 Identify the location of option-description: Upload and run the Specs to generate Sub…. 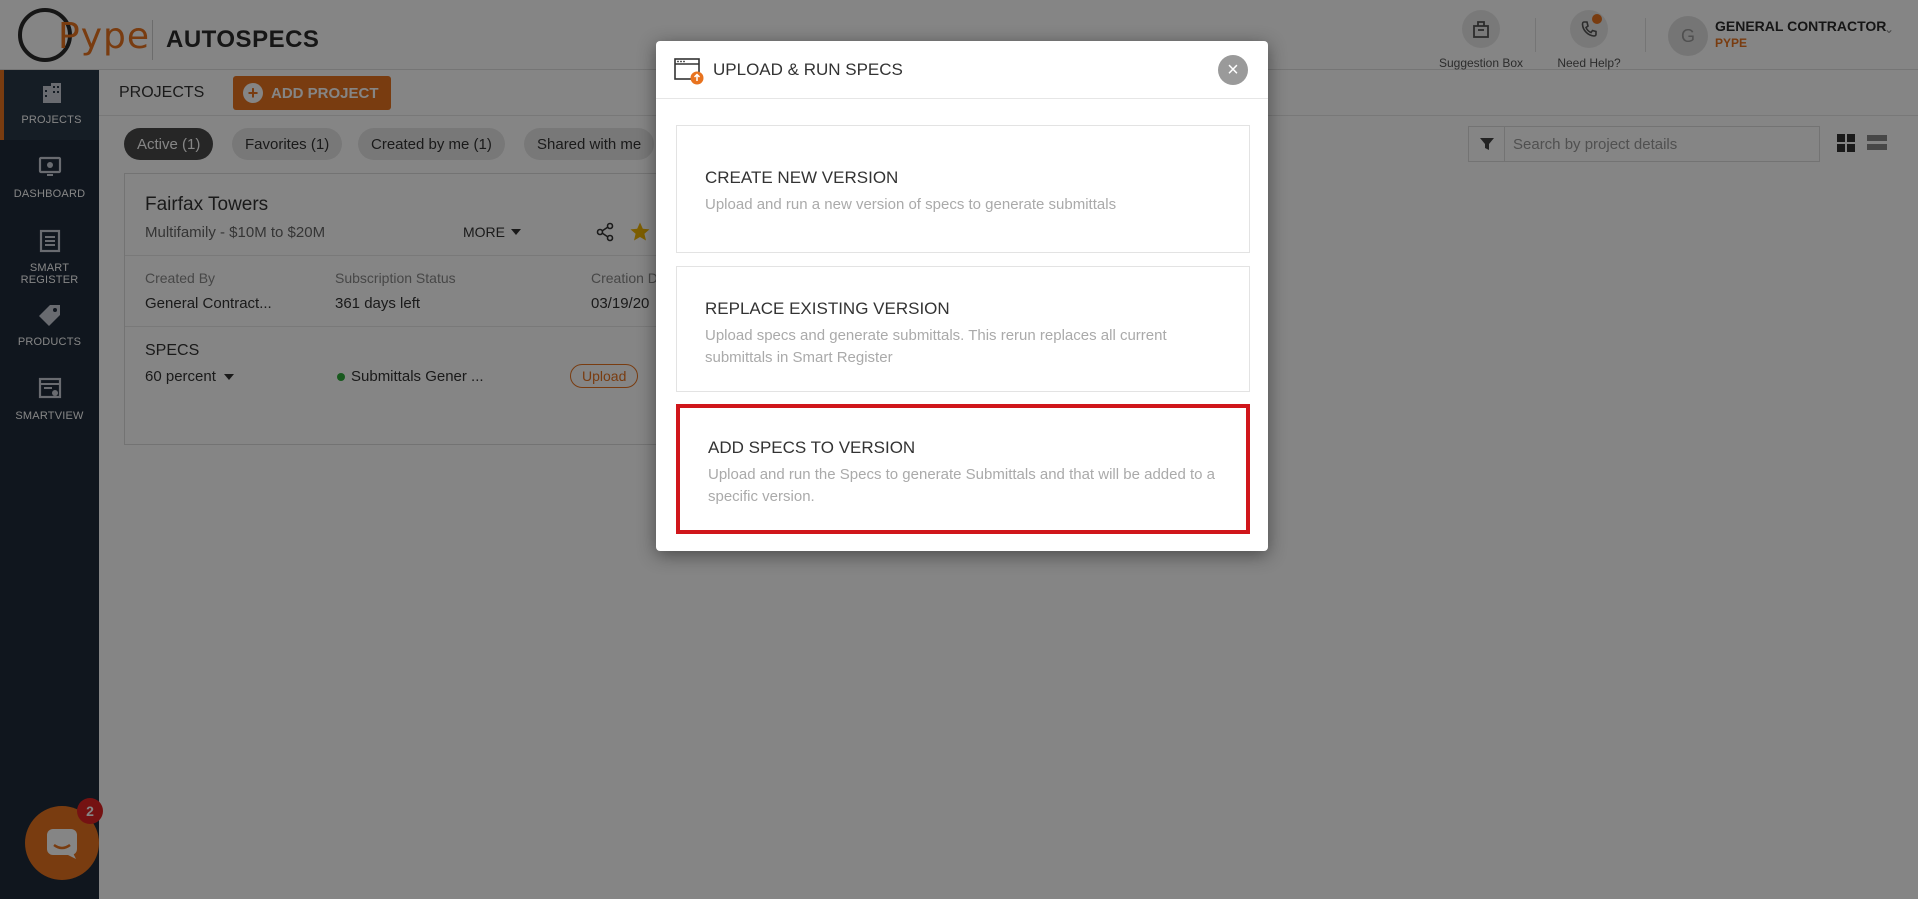
(962, 485).